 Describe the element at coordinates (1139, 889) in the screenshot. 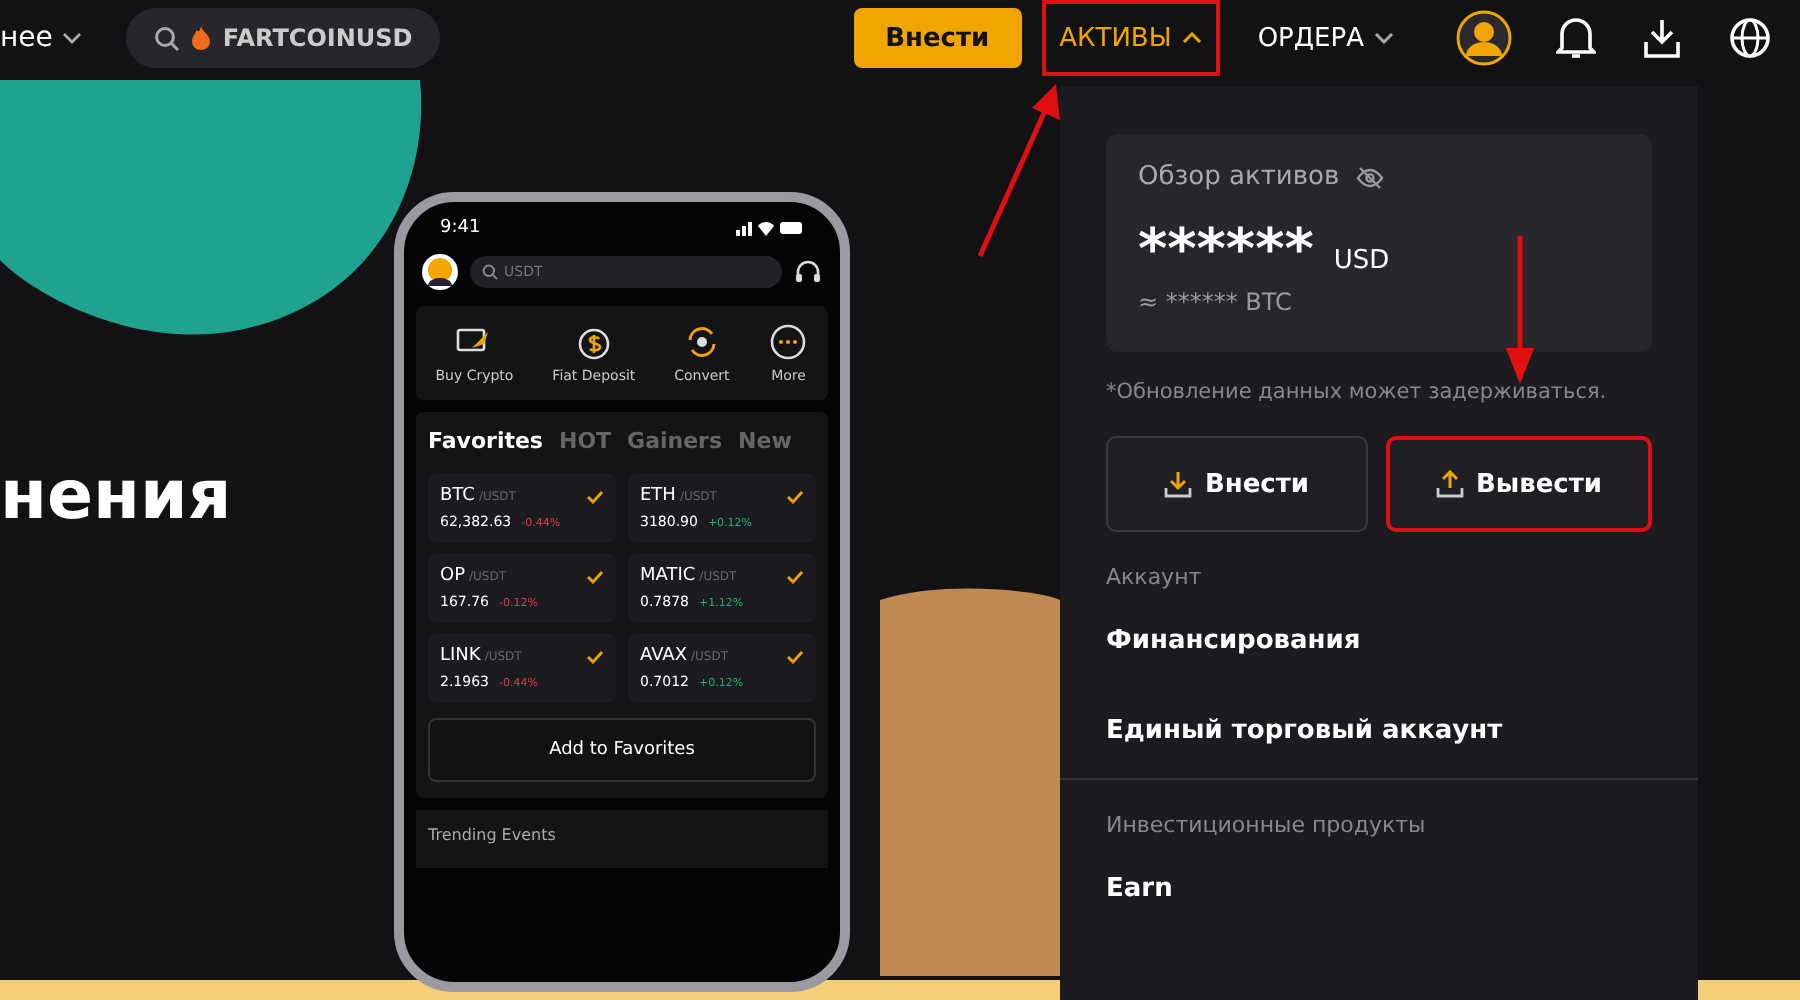

I see `menu-item: Earn` at that location.